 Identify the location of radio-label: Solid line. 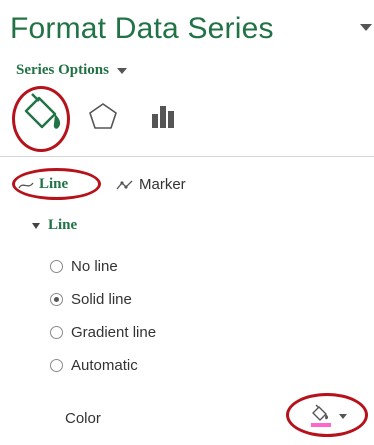
(101, 299).